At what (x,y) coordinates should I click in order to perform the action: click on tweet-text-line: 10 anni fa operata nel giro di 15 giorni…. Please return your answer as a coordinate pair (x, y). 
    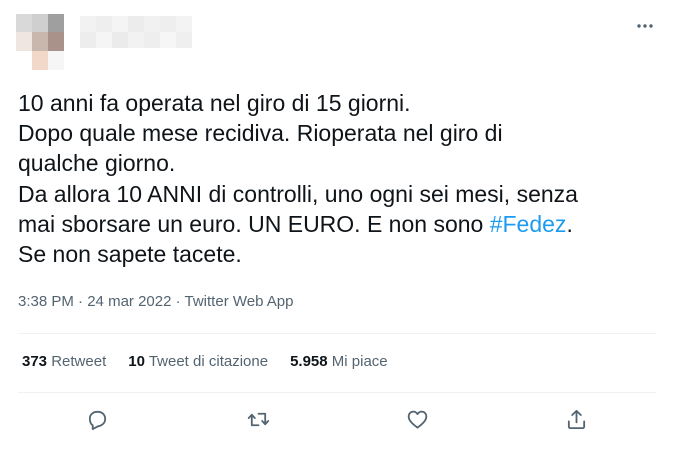
    Looking at the image, I should click on (214, 103).